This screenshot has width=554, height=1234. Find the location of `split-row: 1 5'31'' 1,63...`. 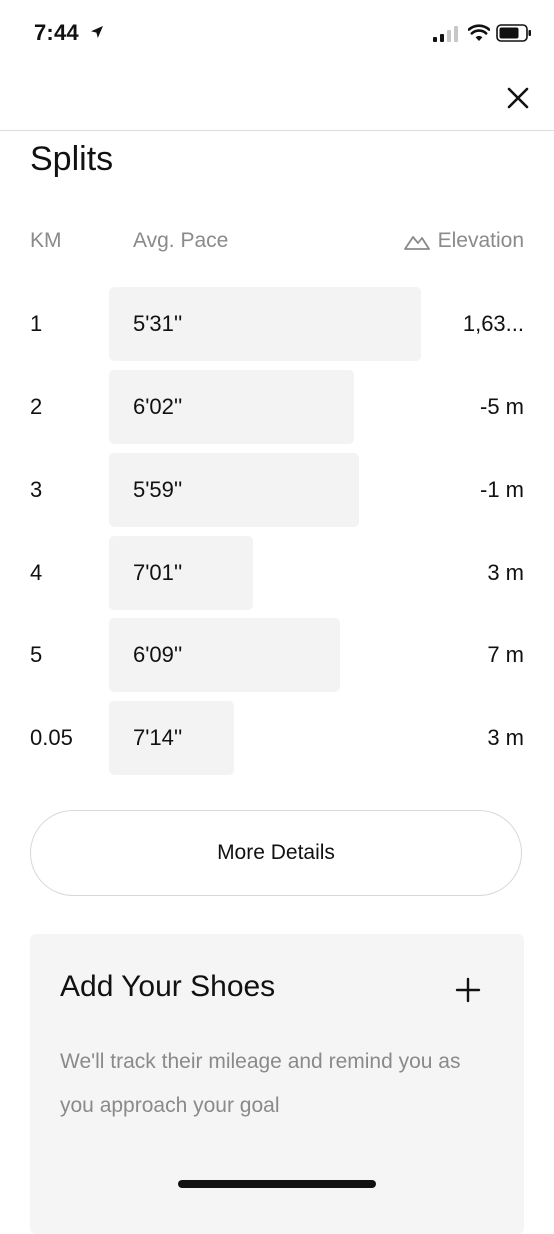

split-row: 1 5'31'' 1,63... is located at coordinates (277, 324).